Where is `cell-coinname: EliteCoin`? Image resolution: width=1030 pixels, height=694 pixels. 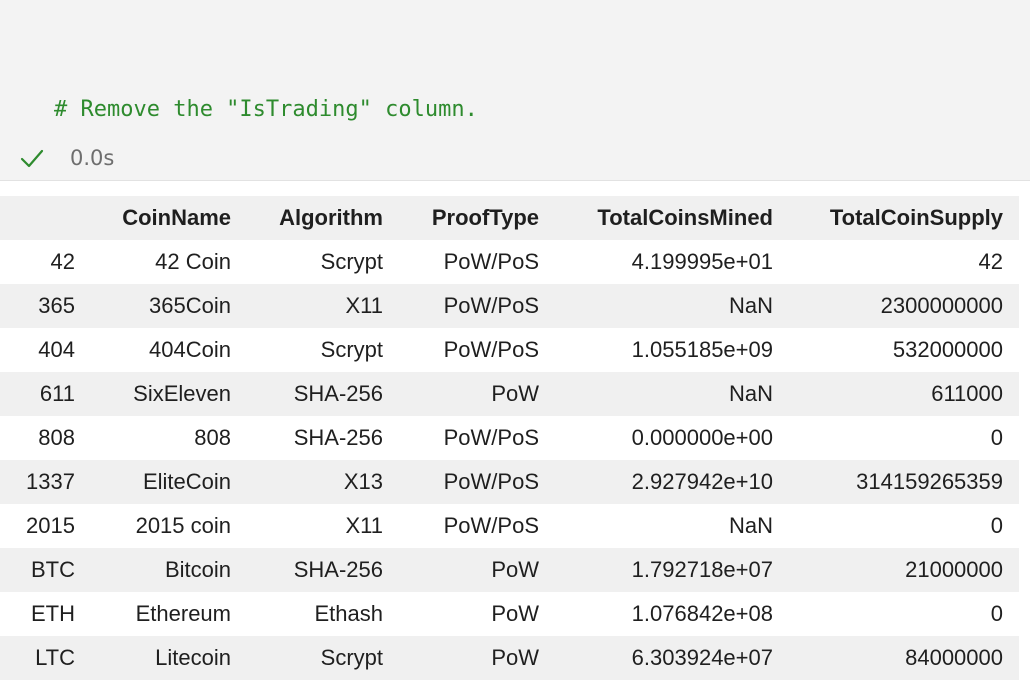
cell-coinname: EliteCoin is located at coordinates (186, 481).